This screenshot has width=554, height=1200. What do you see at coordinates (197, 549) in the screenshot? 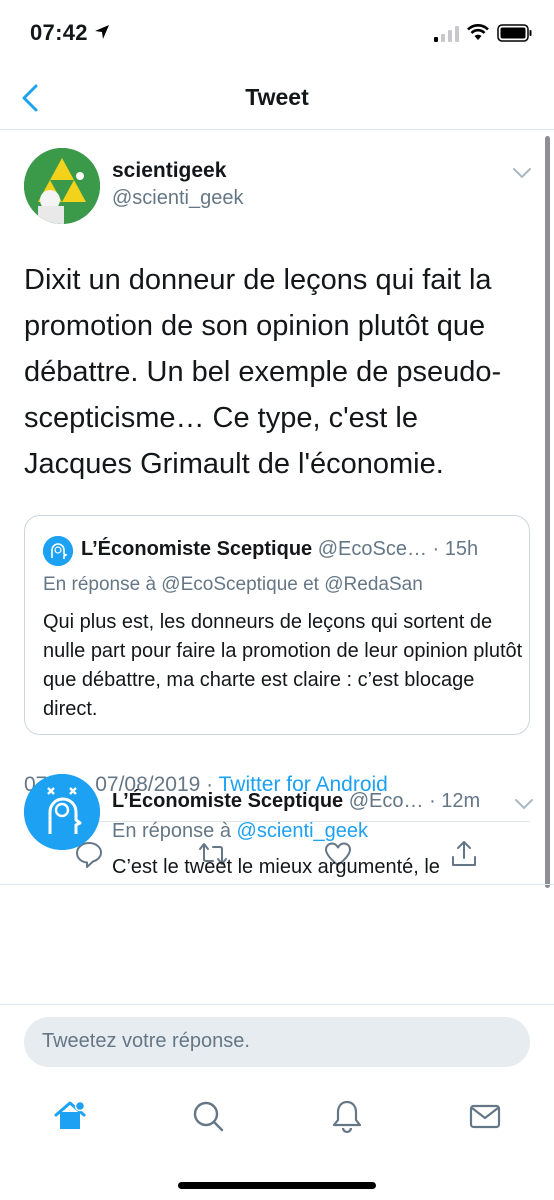
I see `quoted-display-name: L’Économiste Sceptique` at bounding box center [197, 549].